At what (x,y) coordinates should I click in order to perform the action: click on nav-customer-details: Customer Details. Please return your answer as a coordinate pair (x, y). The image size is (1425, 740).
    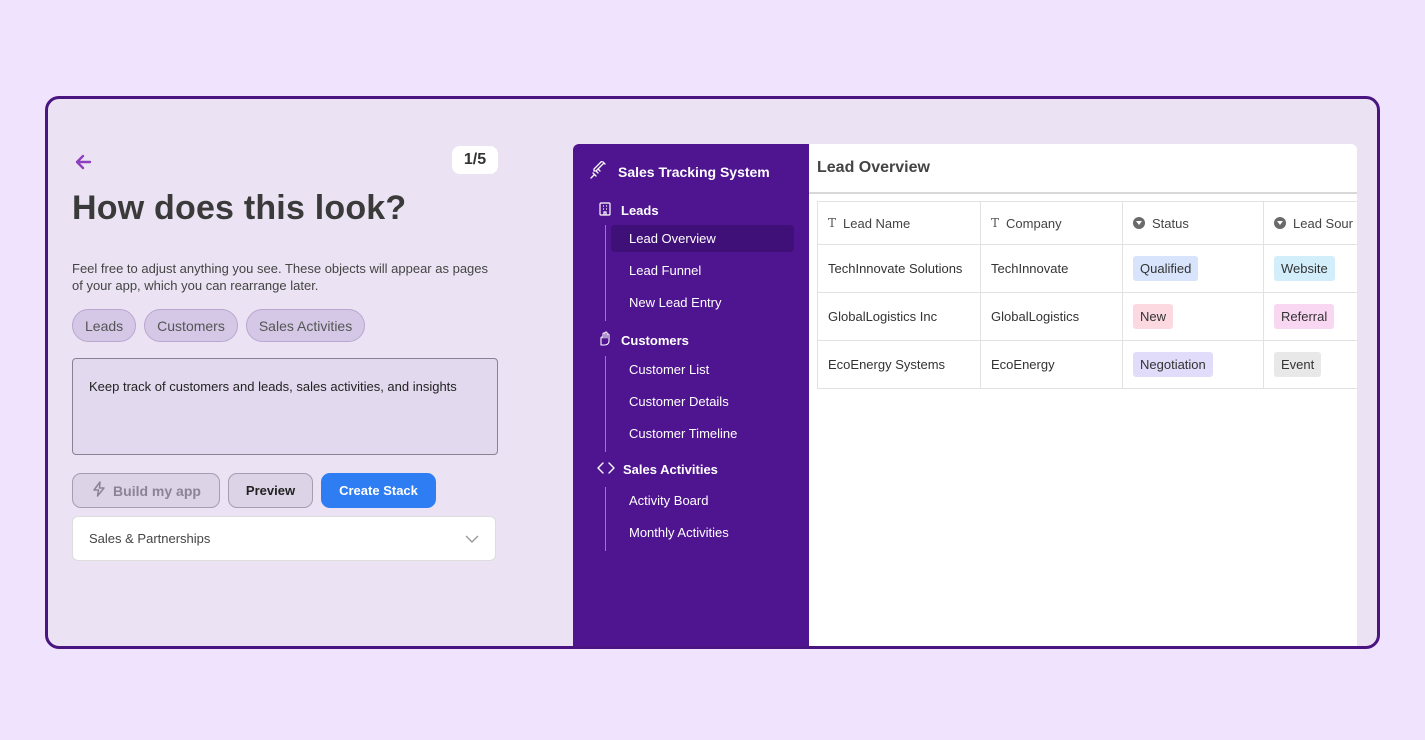
    Looking at the image, I should click on (700, 401).